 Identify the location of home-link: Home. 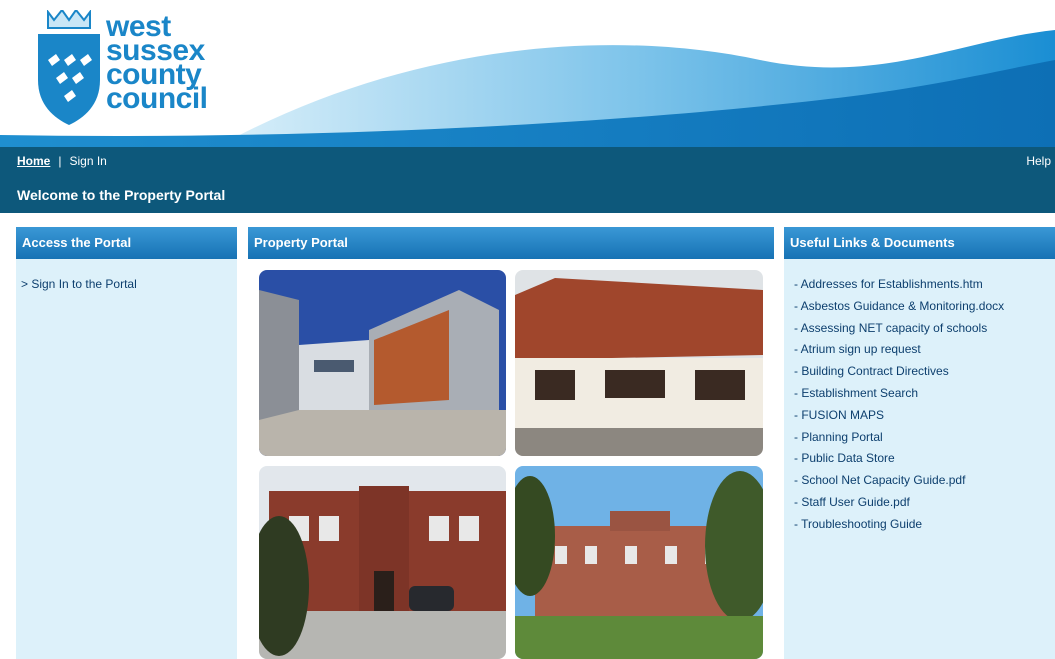
(33, 161).